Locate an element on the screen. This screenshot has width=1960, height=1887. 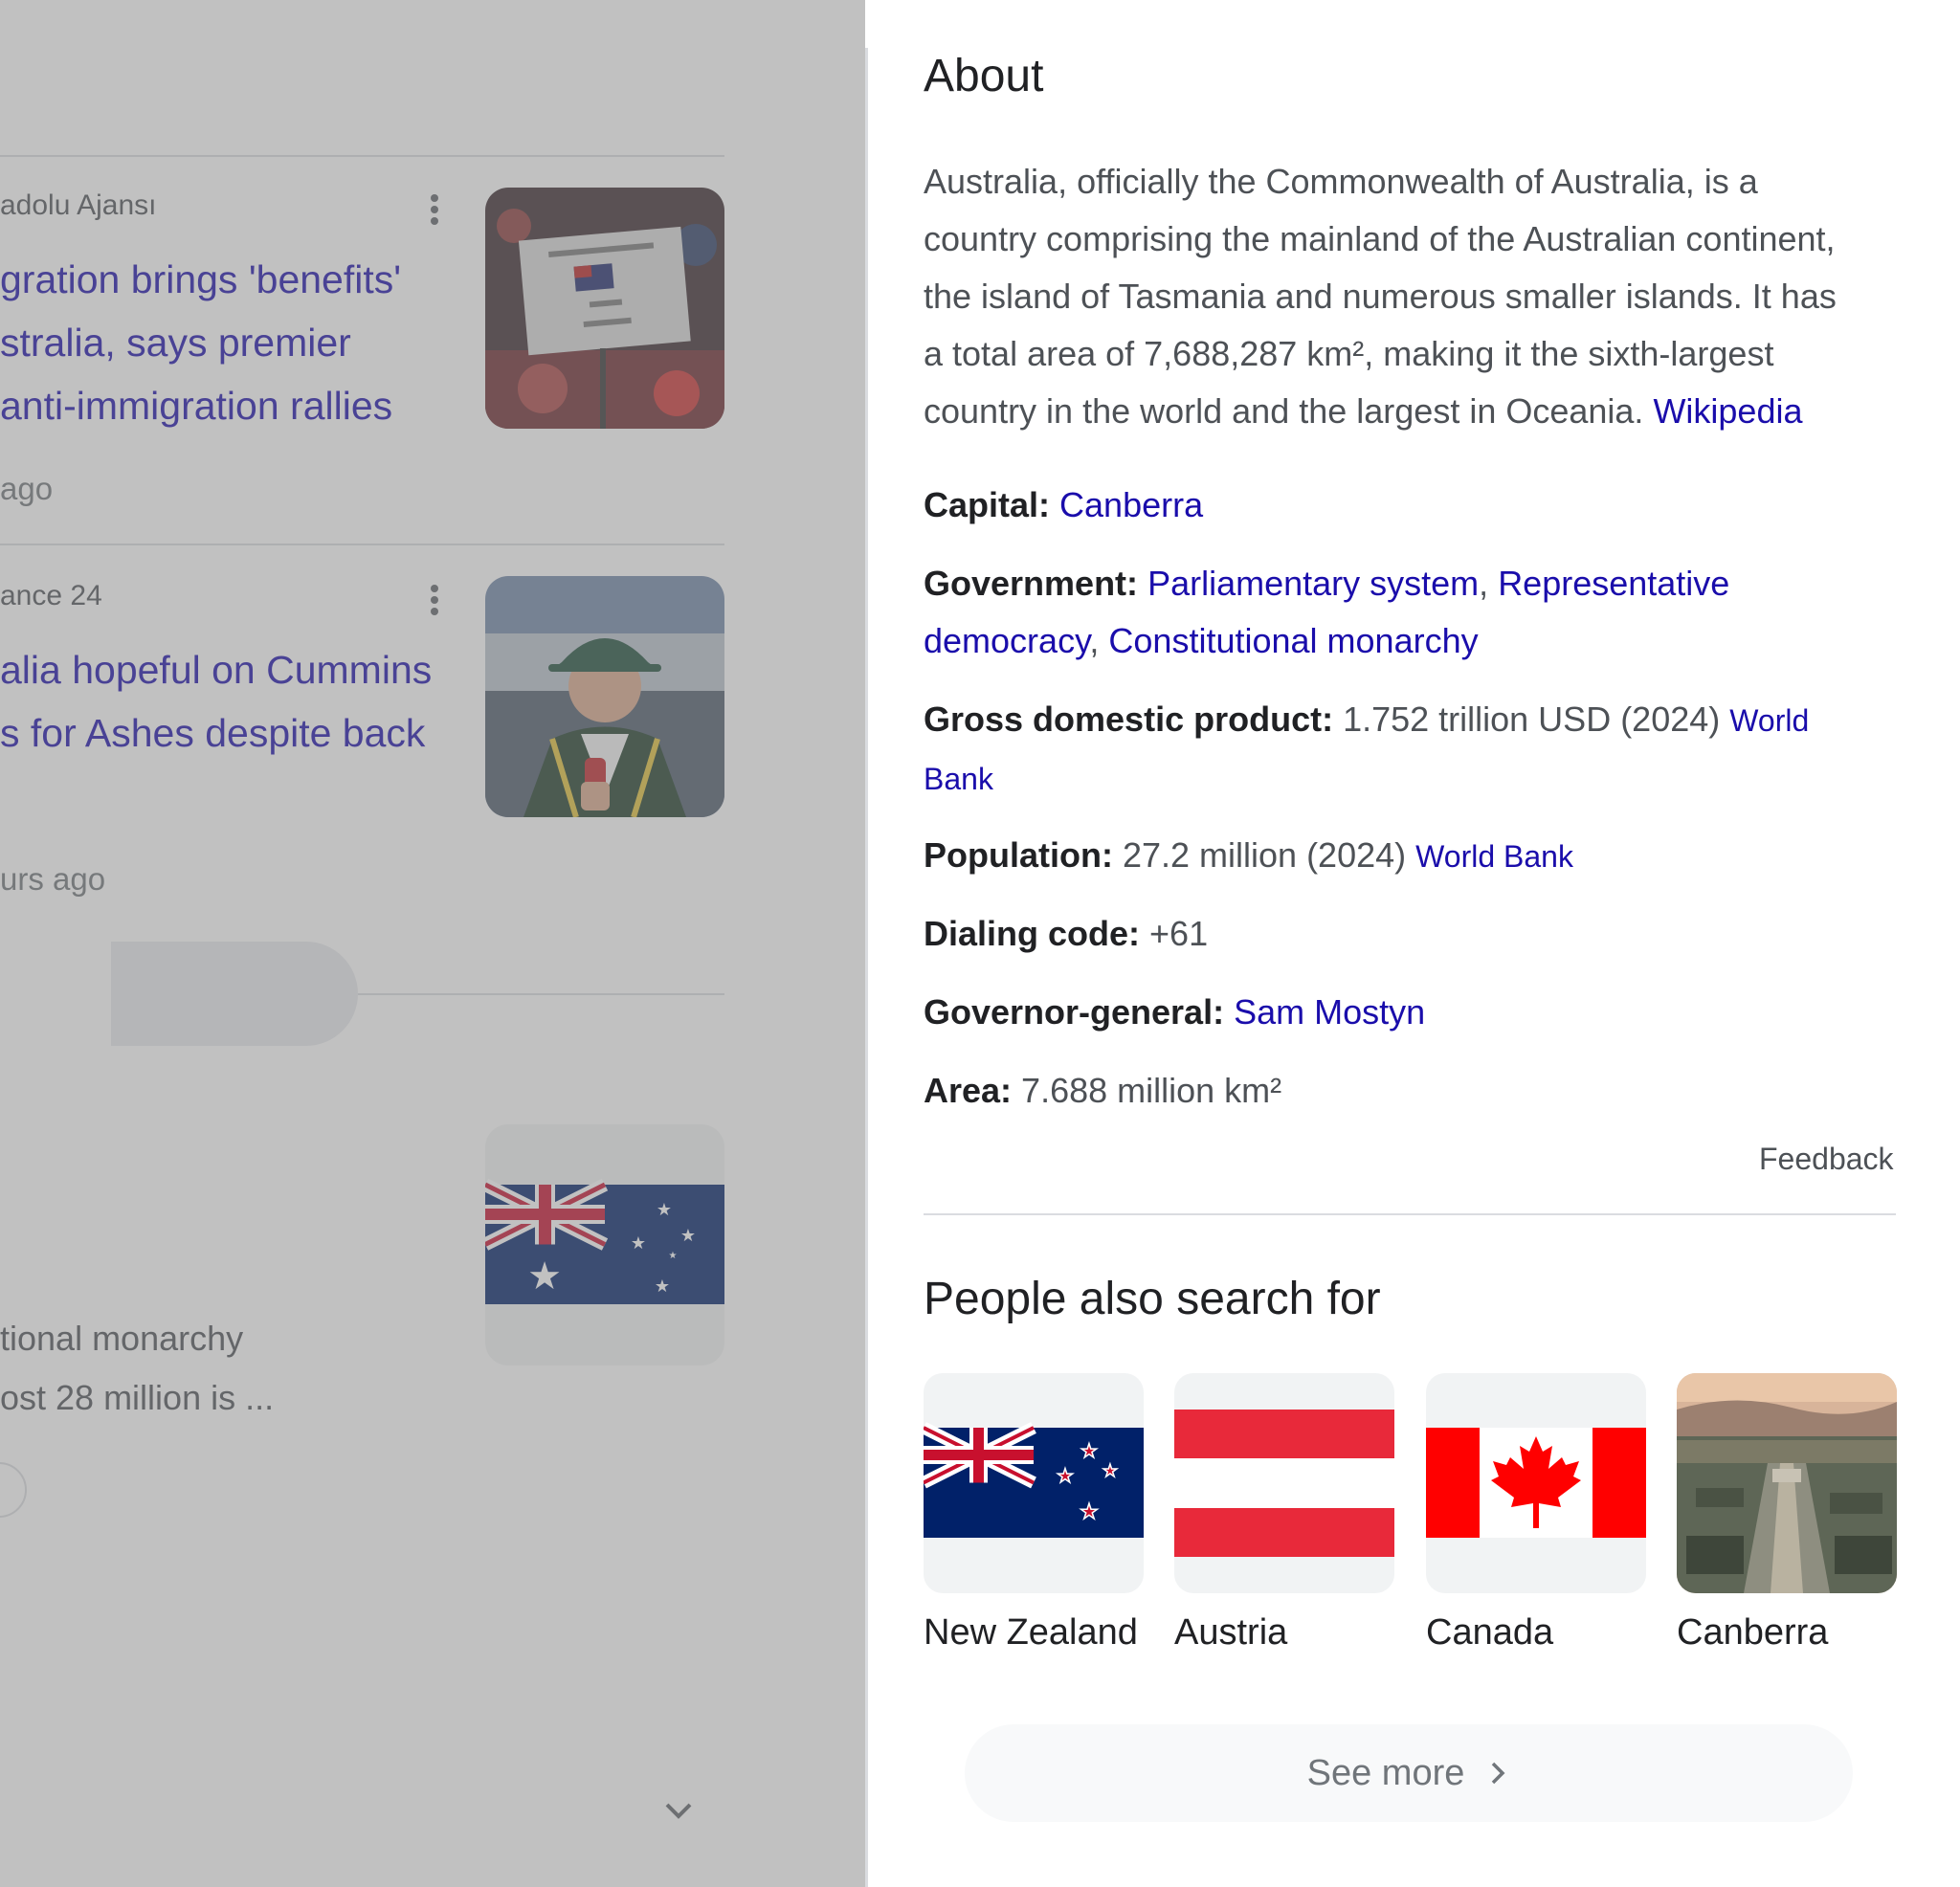
pasf-label: Canberra is located at coordinates (1753, 1632).